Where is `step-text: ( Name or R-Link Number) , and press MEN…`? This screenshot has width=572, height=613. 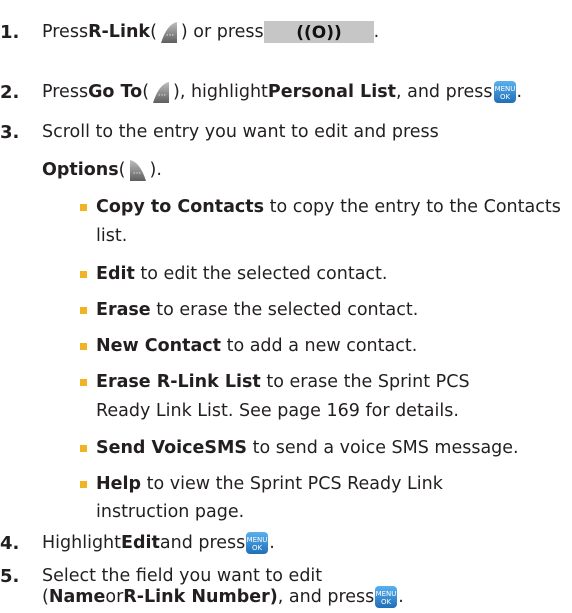
step-text: ( Name or R-Link Number) , and press MEN… is located at coordinates (223, 597).